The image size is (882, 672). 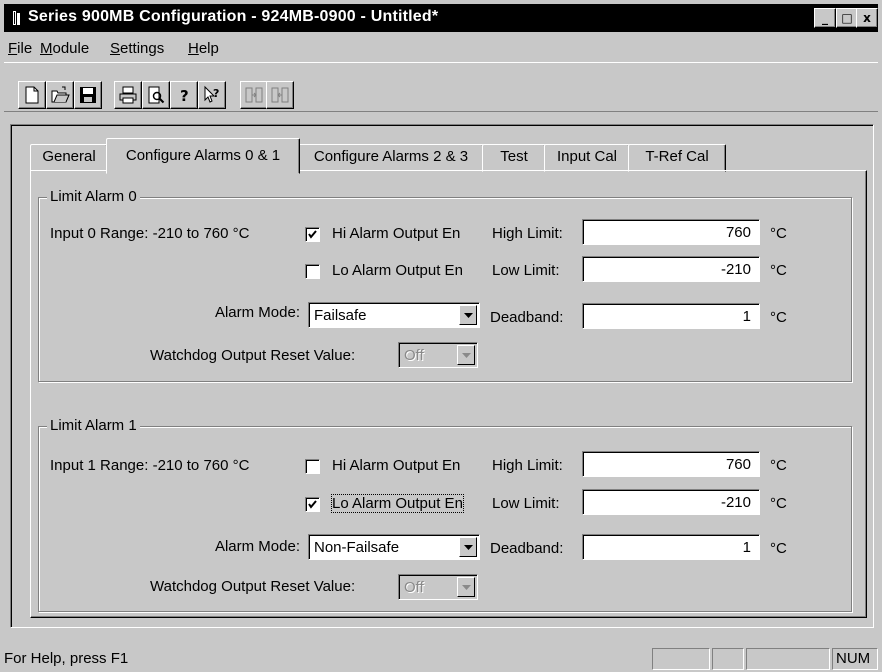 What do you see at coordinates (25, 48) in the screenshot?
I see `menu-file-label: ile` at bounding box center [25, 48].